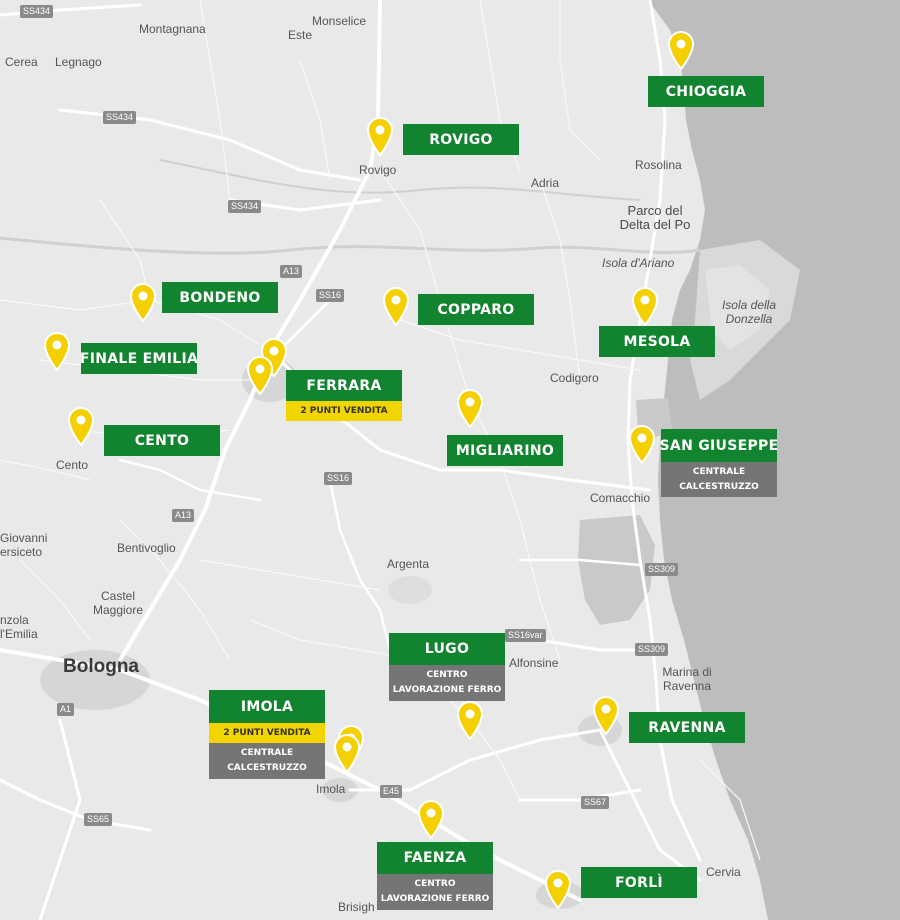  What do you see at coordinates (339, 21) in the screenshot?
I see `place-monselice: Monselice` at bounding box center [339, 21].